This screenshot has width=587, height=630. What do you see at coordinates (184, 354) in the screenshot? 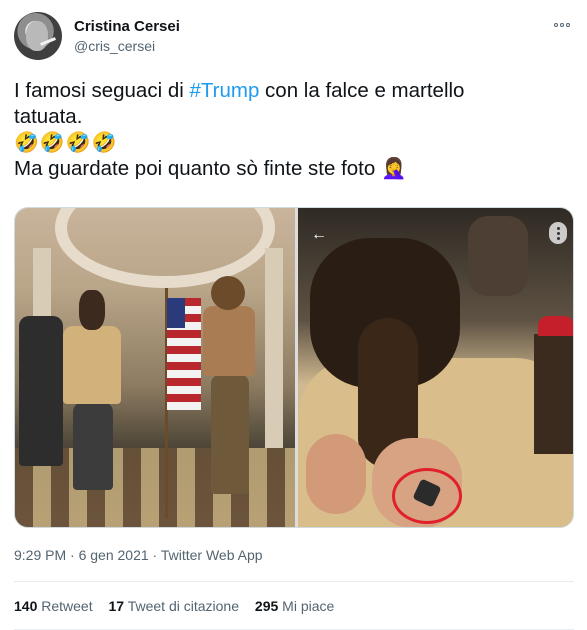
I see `us-flag` at bounding box center [184, 354].